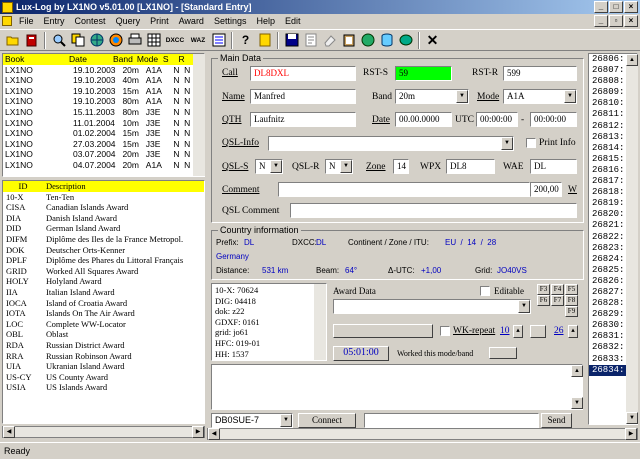 Image resolution: width=640 pixels, height=459 pixels. What do you see at coordinates (553, 166) in the screenshot?
I see `wae-input: DL` at bounding box center [553, 166].